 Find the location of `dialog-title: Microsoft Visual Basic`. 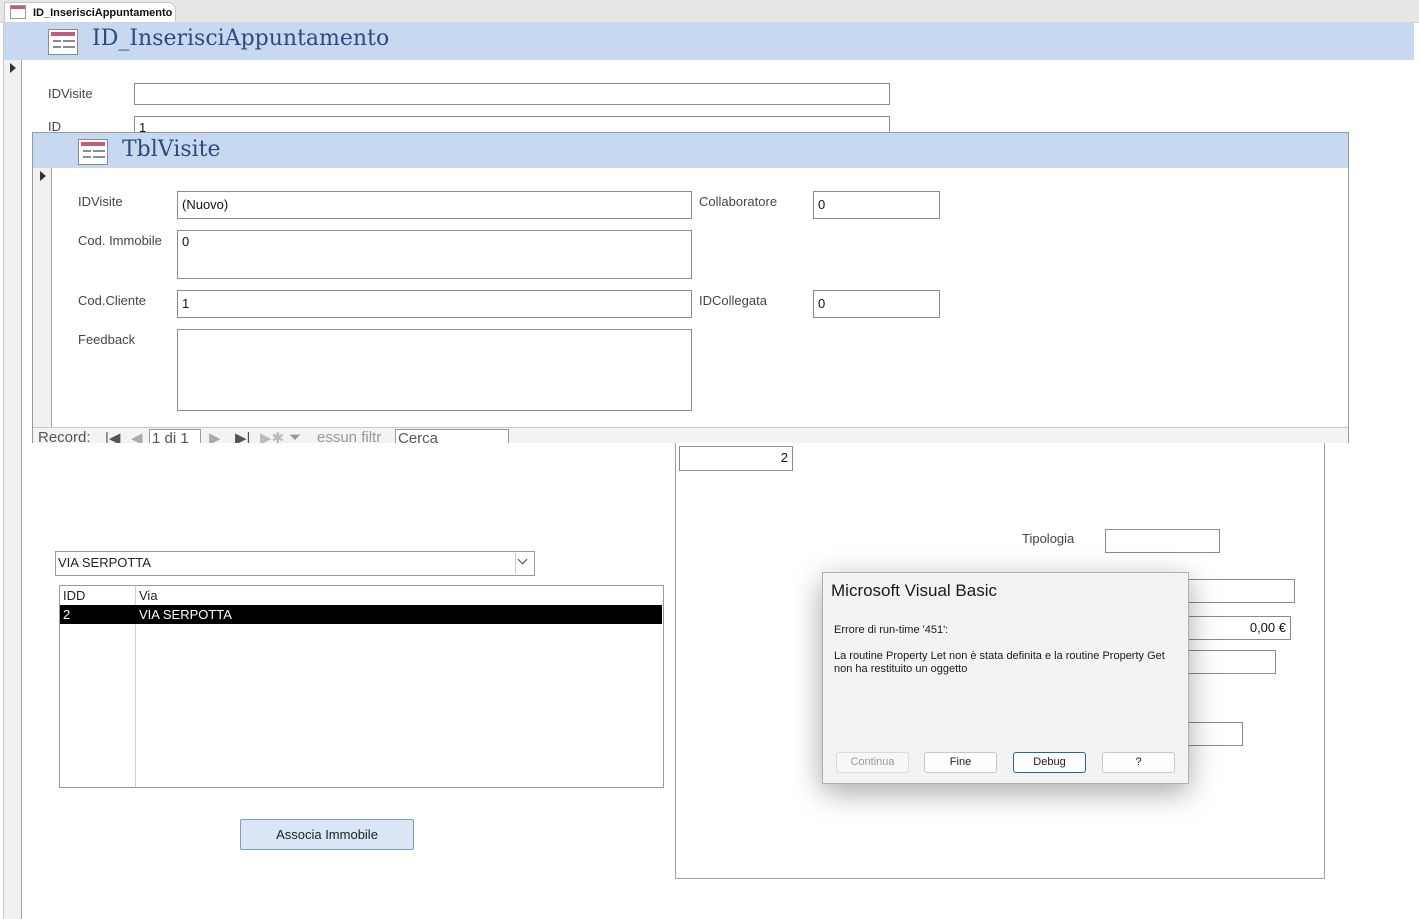

dialog-title: Microsoft Visual Basic is located at coordinates (914, 590).